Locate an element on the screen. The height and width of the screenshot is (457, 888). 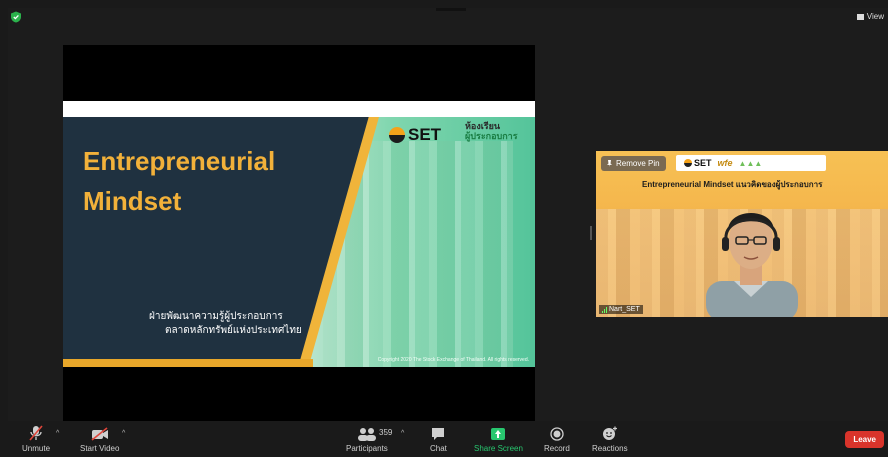
panel-resize-handle is located at coordinates (591, 233).